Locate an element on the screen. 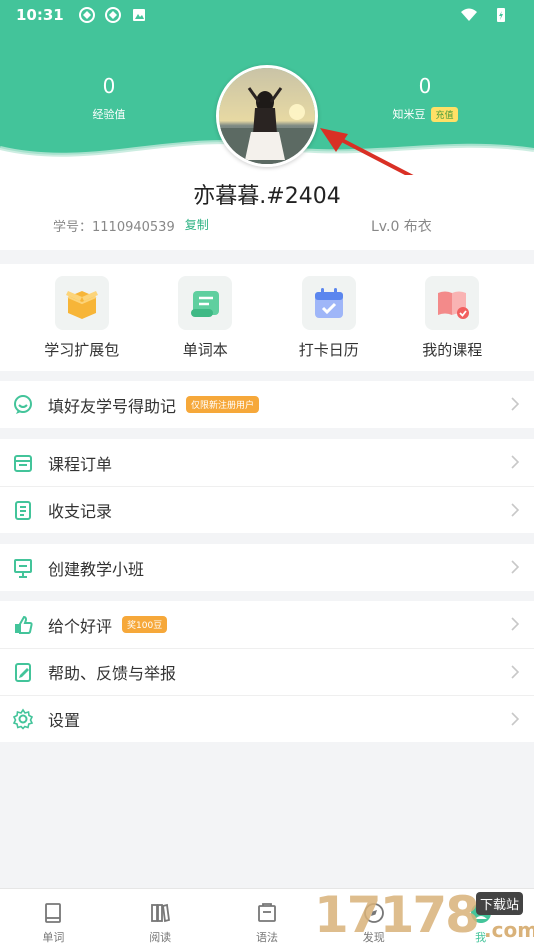 The width and height of the screenshot is (534, 950). shortcut-label: 单词本 is located at coordinates (205, 350).